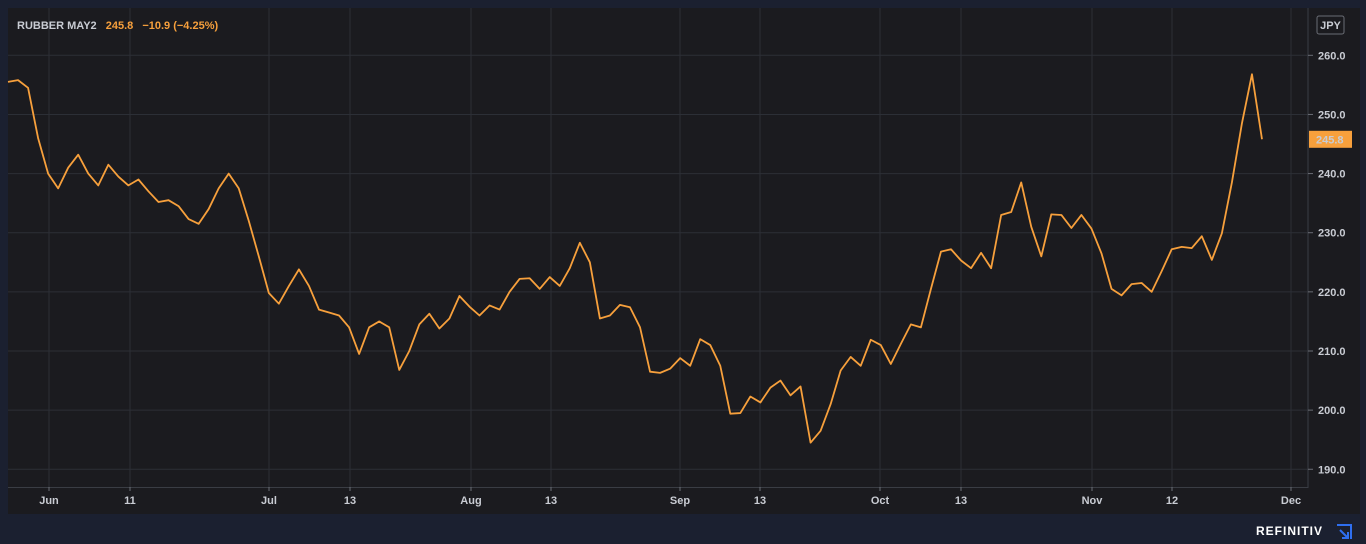 The image size is (1366, 544). What do you see at coordinates (470, 501) in the screenshot?
I see `x-tick-label: Aug` at bounding box center [470, 501].